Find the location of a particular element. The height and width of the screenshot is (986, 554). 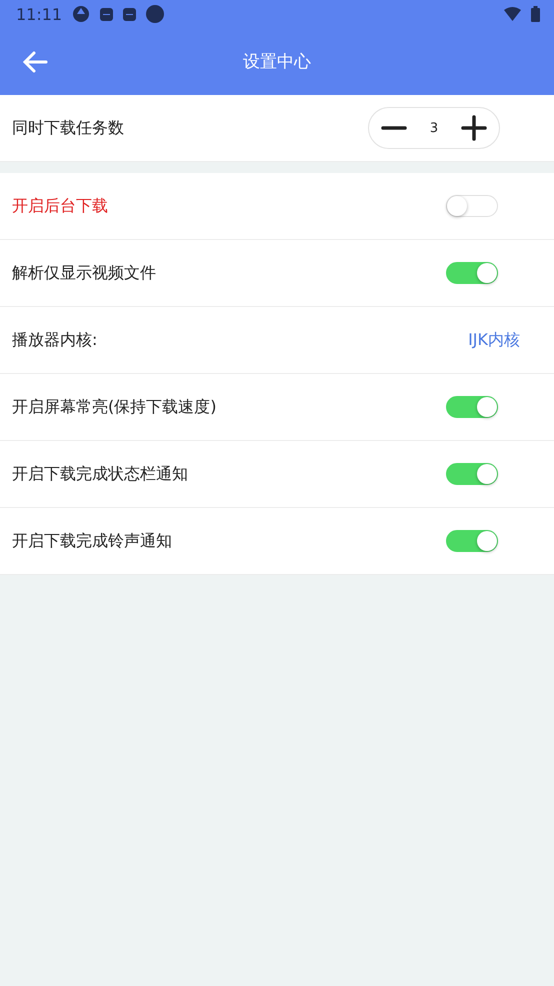

setting-label: 开启后台下载 is located at coordinates (60, 206).